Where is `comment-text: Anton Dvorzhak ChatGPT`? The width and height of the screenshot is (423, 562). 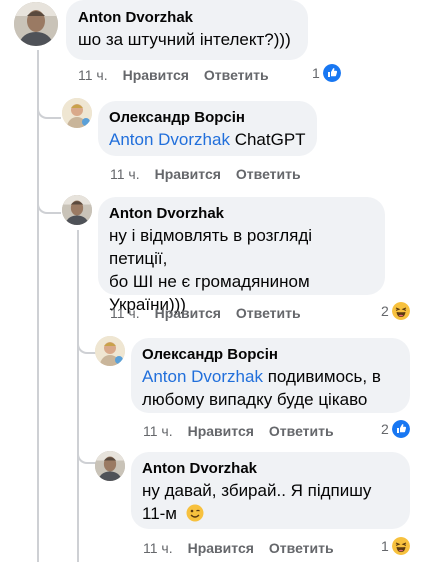 comment-text: Anton Dvorzhak ChatGPT is located at coordinates (207, 139).